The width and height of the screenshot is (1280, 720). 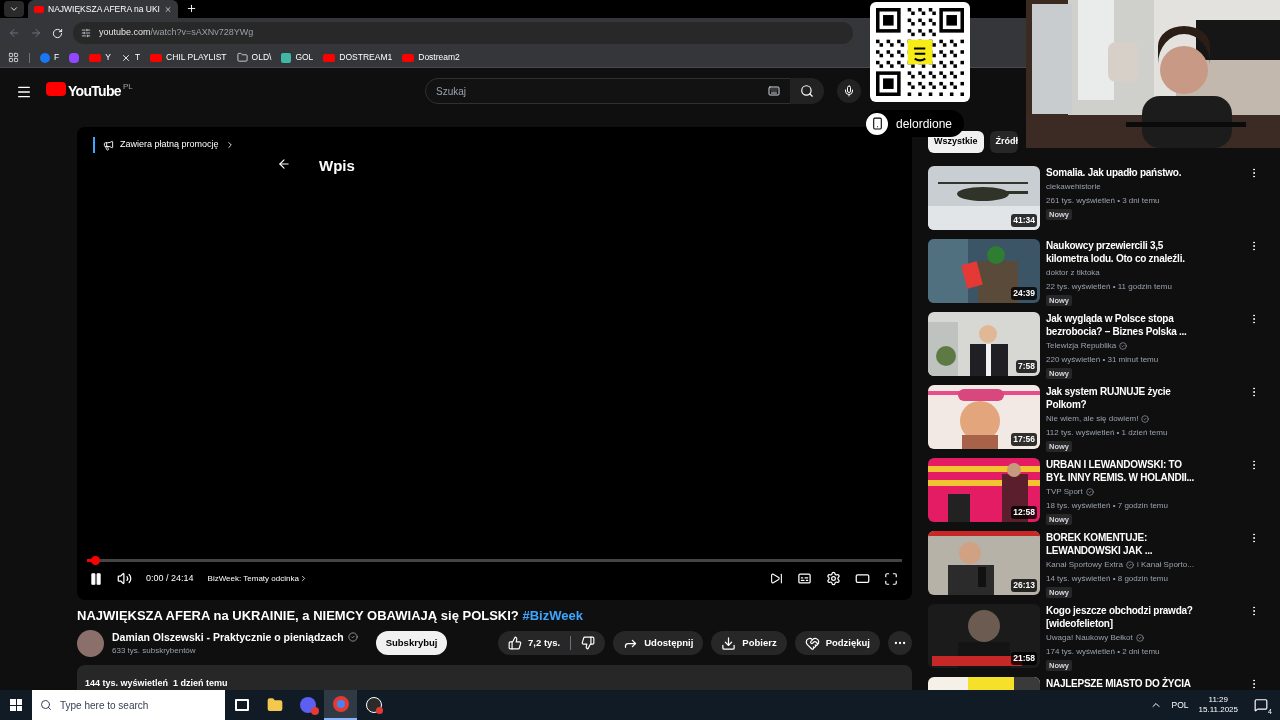 I want to click on description-panel: 144 tys. wyświetleń 1 dzień temu, so click(x=494, y=677).